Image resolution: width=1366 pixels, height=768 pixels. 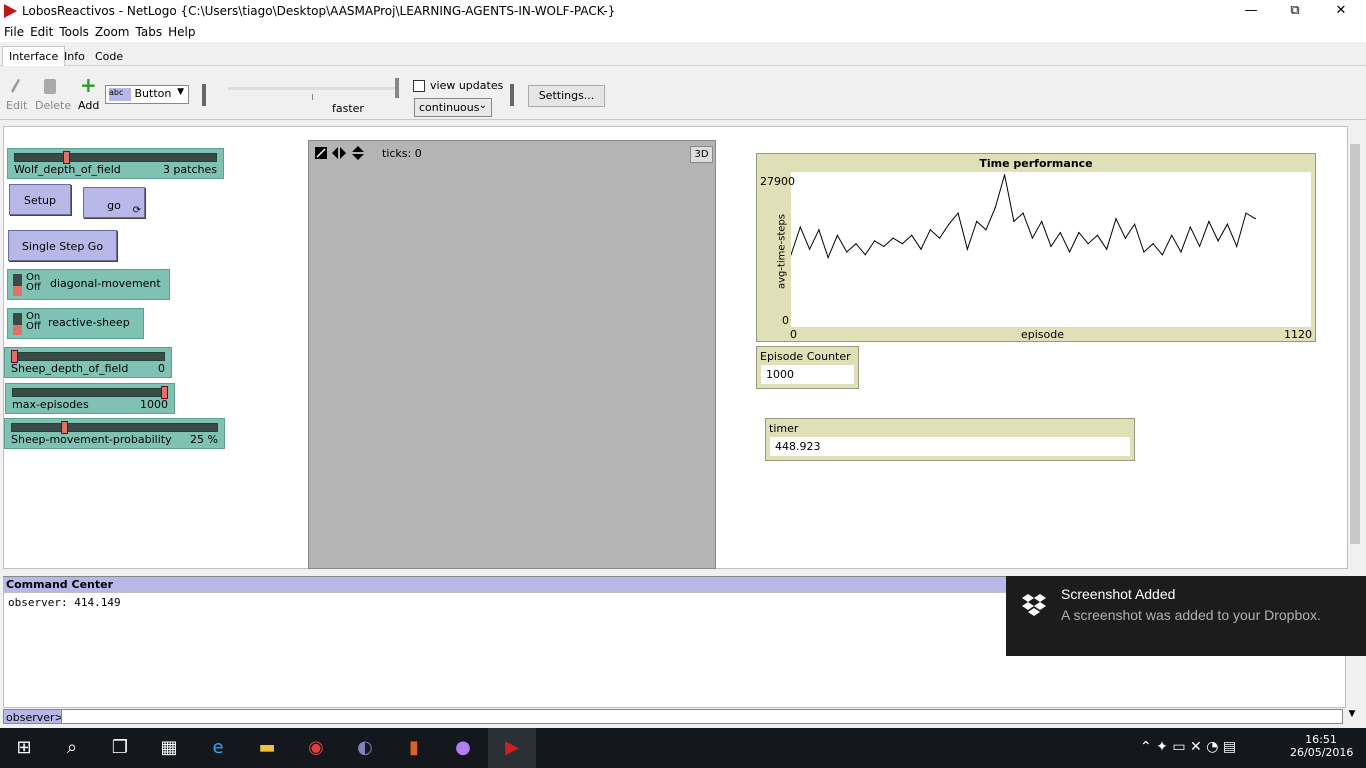 I want to click on timer-monitor: timer 448.923, so click(x=950, y=439).